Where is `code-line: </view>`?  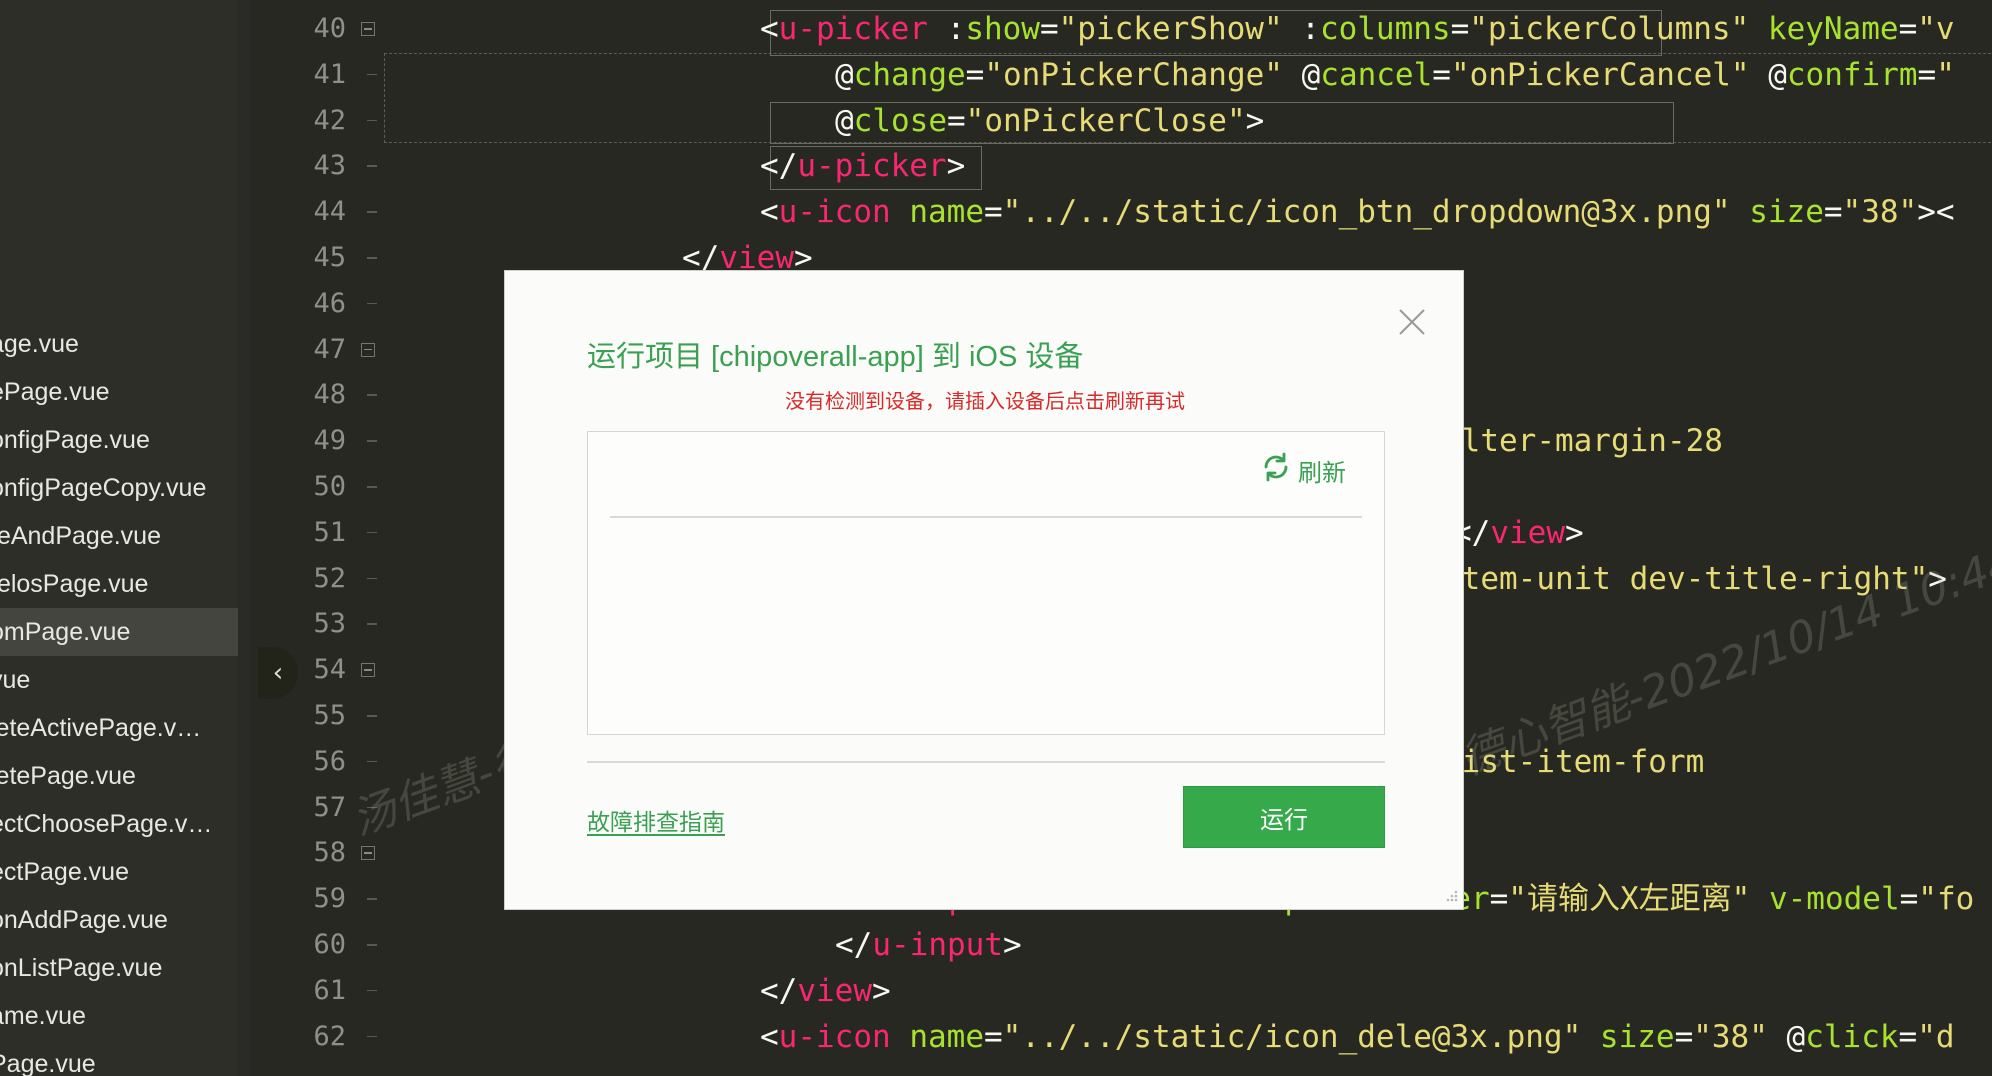 code-line: </view> is located at coordinates (825, 991).